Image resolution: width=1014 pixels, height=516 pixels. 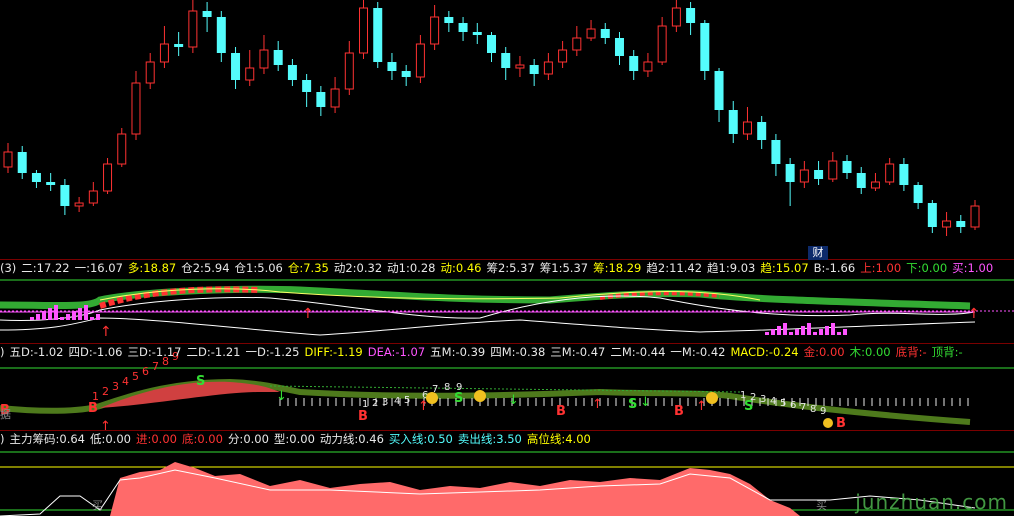 What do you see at coordinates (658, 268) in the screenshot?
I see `readout-label: 趋2:` at bounding box center [658, 268].